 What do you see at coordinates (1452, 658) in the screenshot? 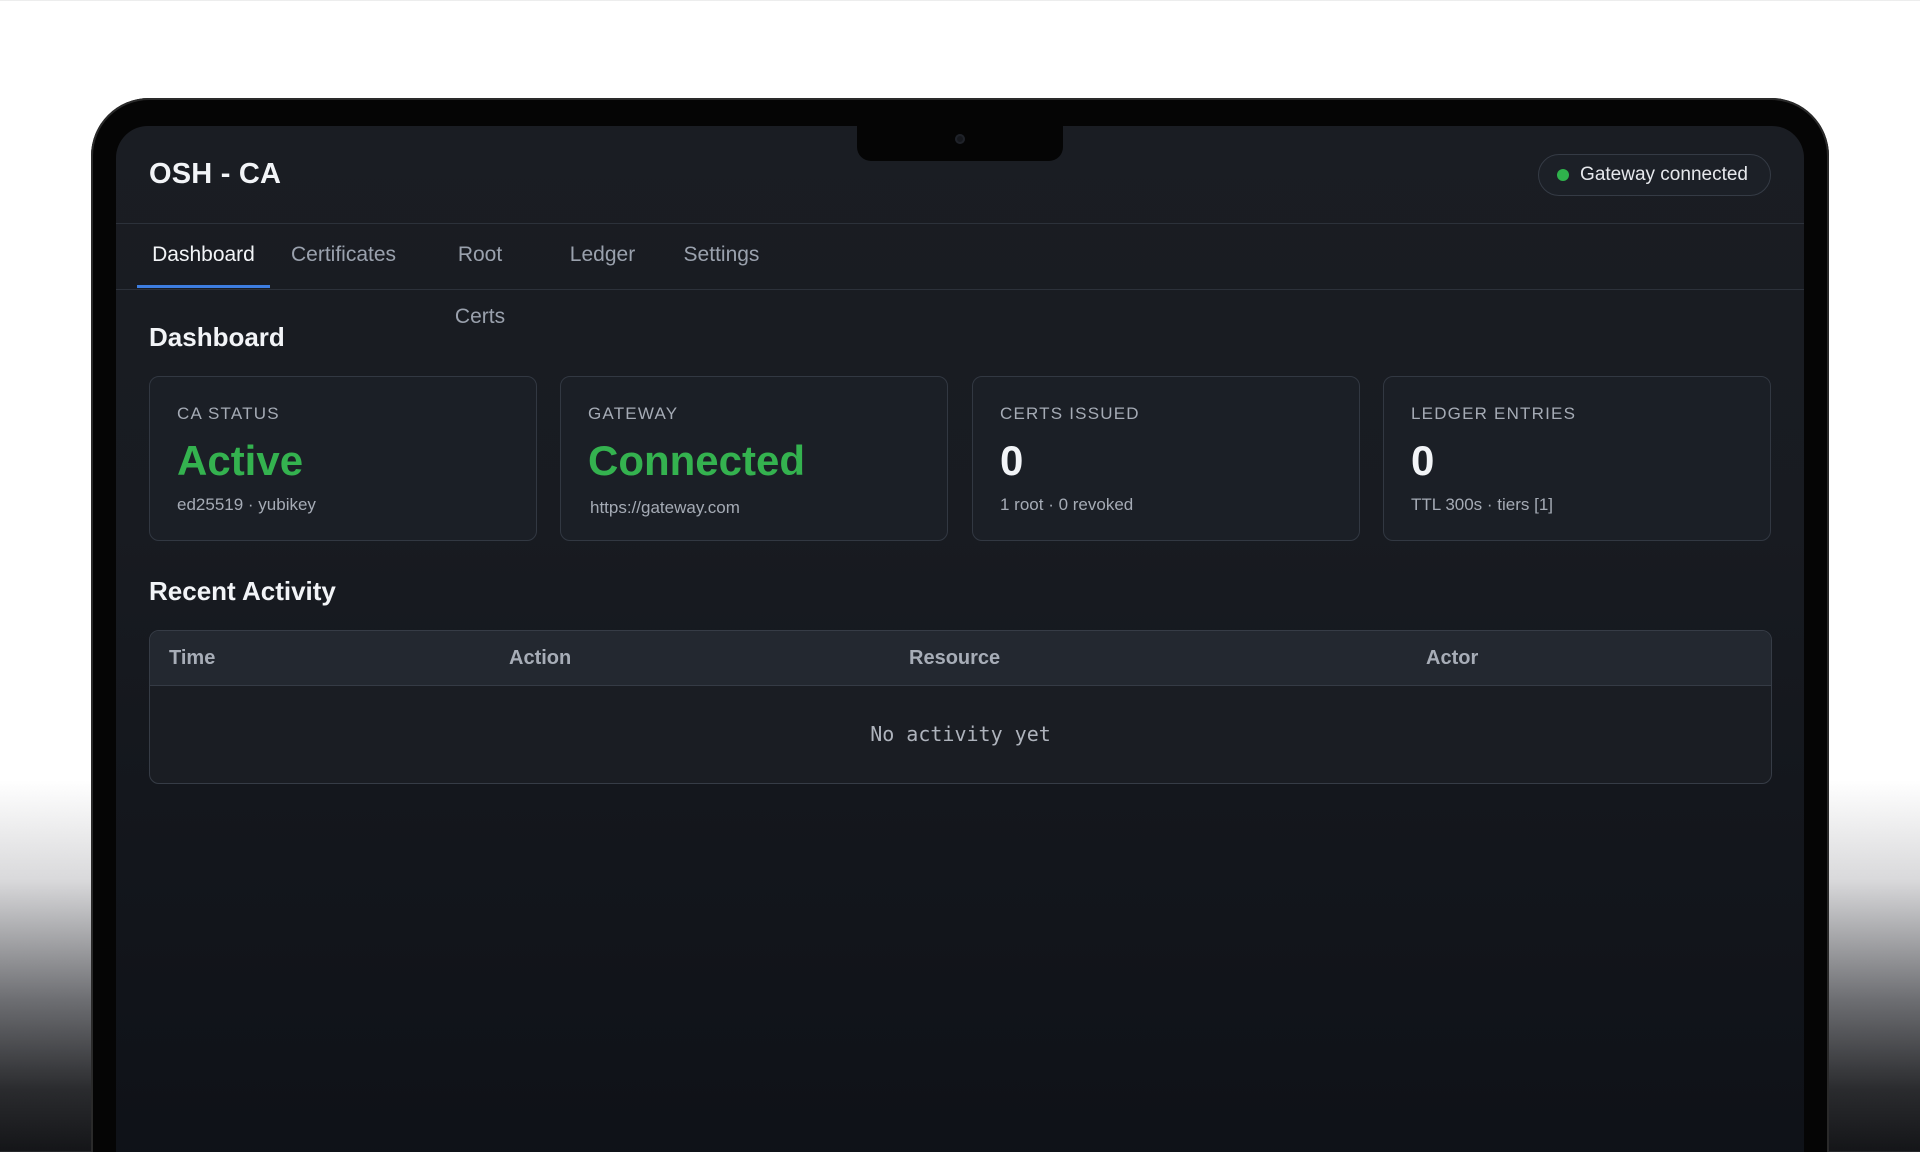
I see `column-header-actor: Actor` at bounding box center [1452, 658].